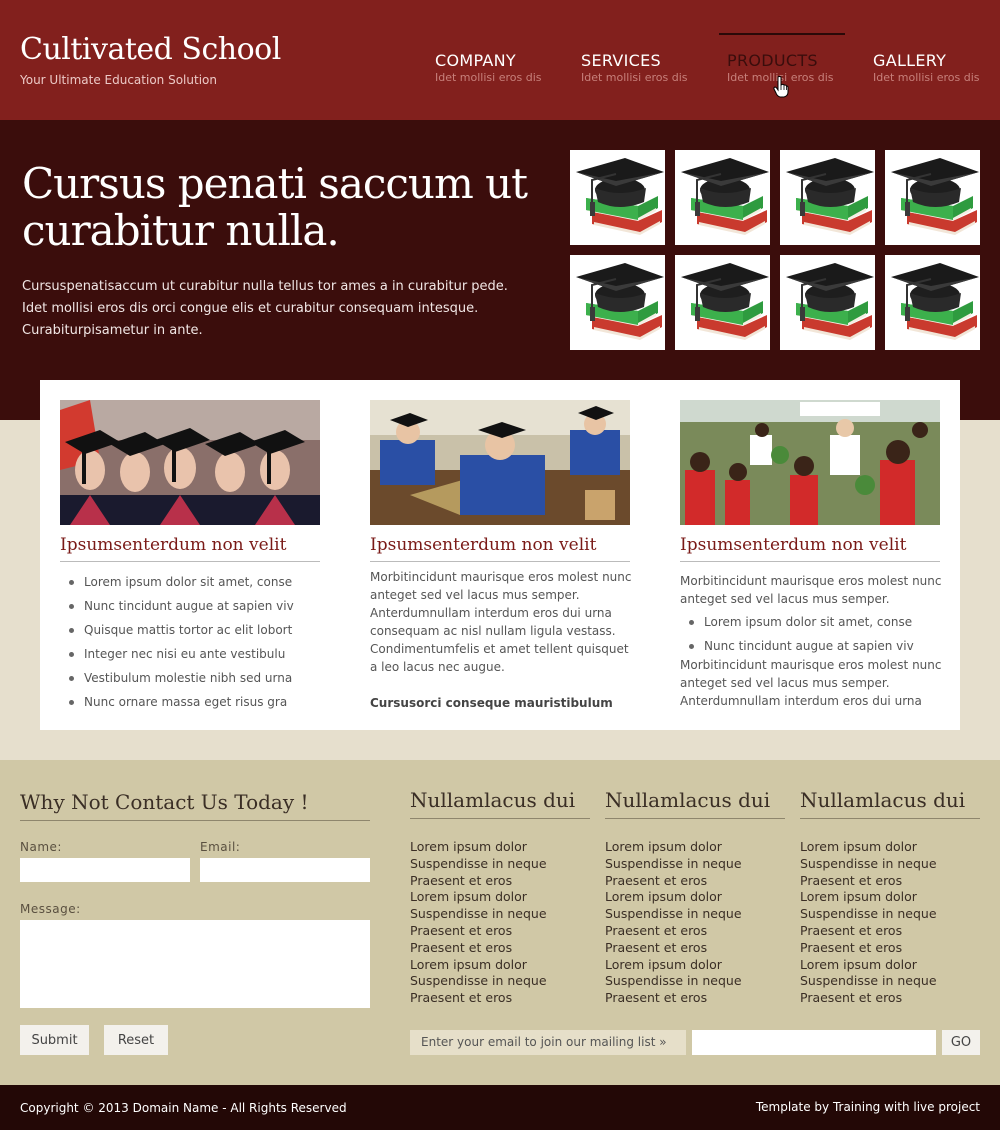 This screenshot has height=1130, width=1000. What do you see at coordinates (177, 630) in the screenshot?
I see `list-item: Quisque mattis tortor ac elit lobort` at bounding box center [177, 630].